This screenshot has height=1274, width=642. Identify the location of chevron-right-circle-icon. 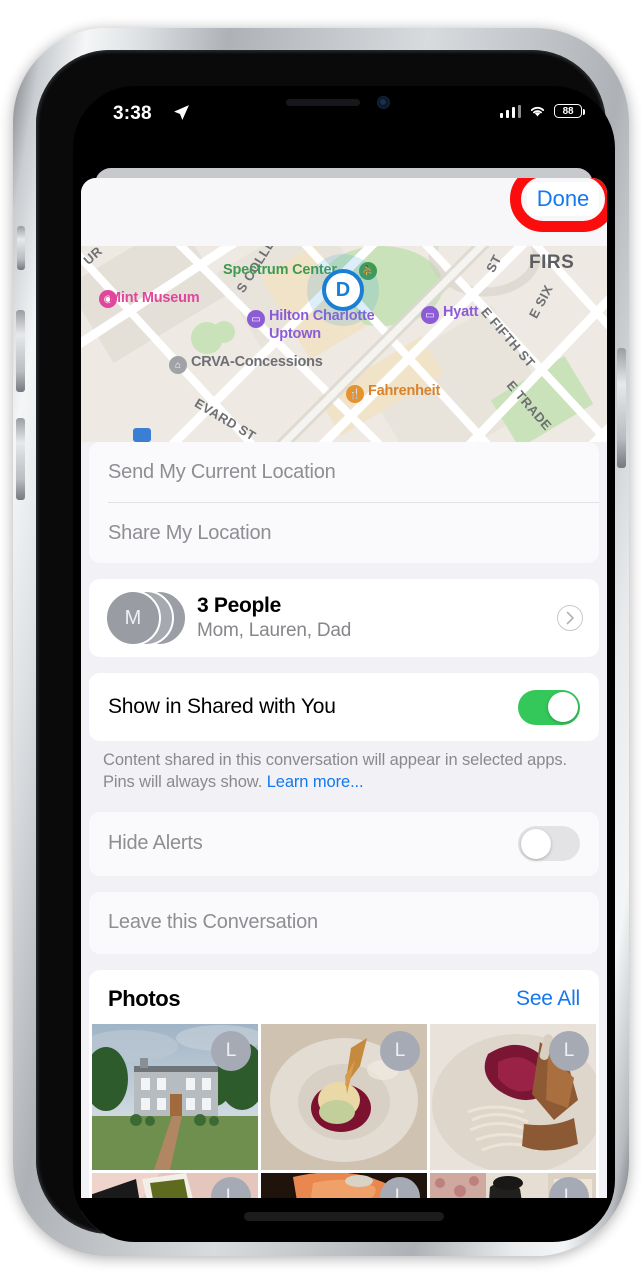
(570, 618).